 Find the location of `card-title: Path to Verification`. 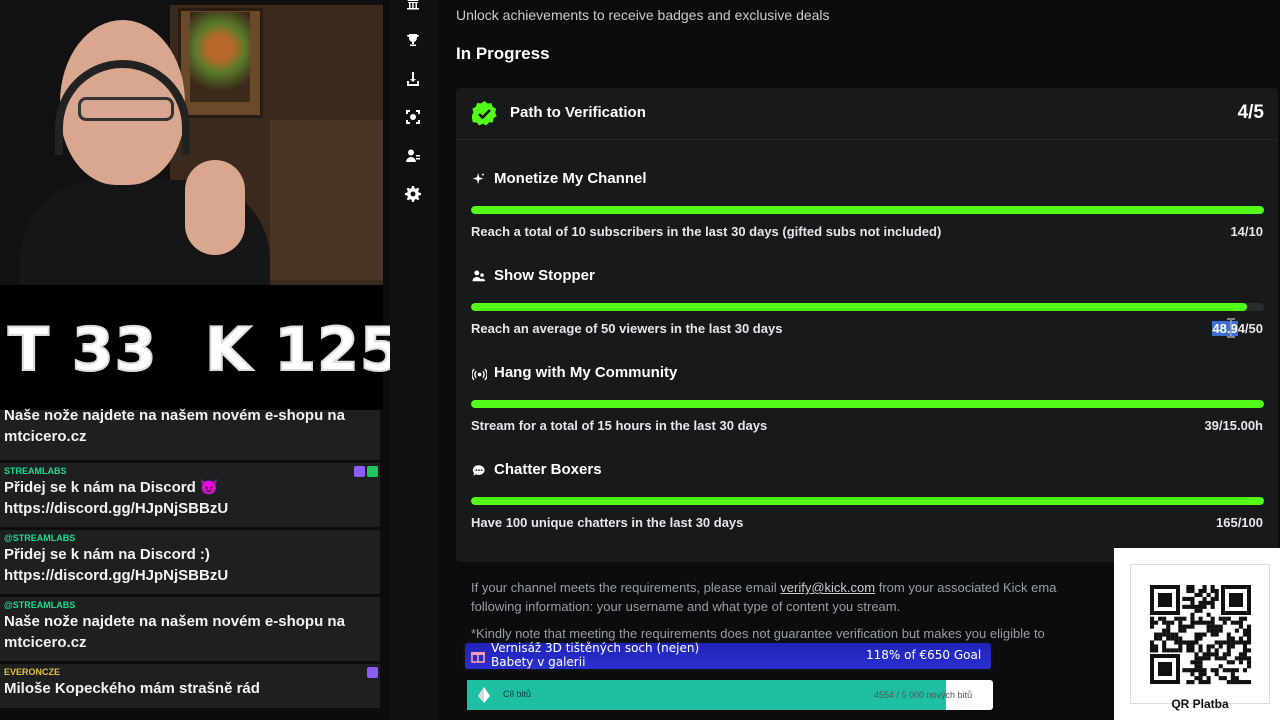

card-title: Path to Verification is located at coordinates (578, 112).